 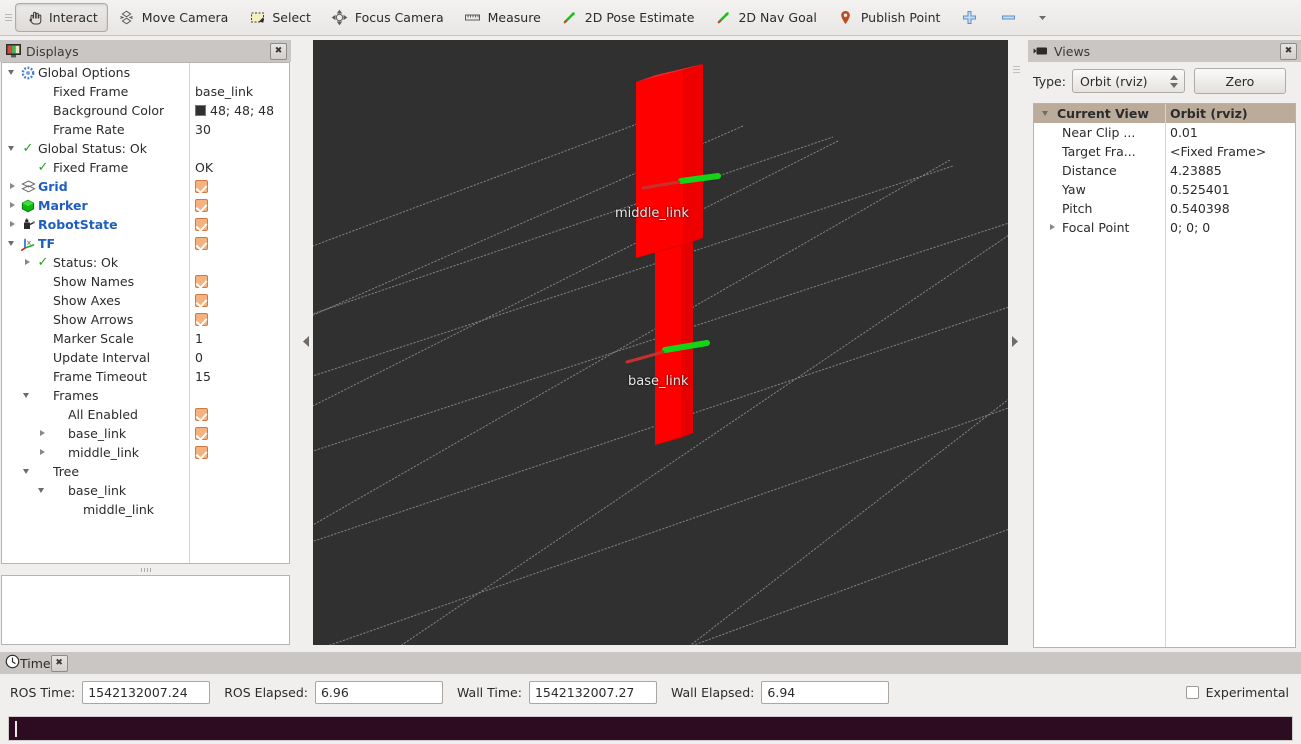 What do you see at coordinates (145, 243) in the screenshot?
I see `display-tree-row: TF` at bounding box center [145, 243].